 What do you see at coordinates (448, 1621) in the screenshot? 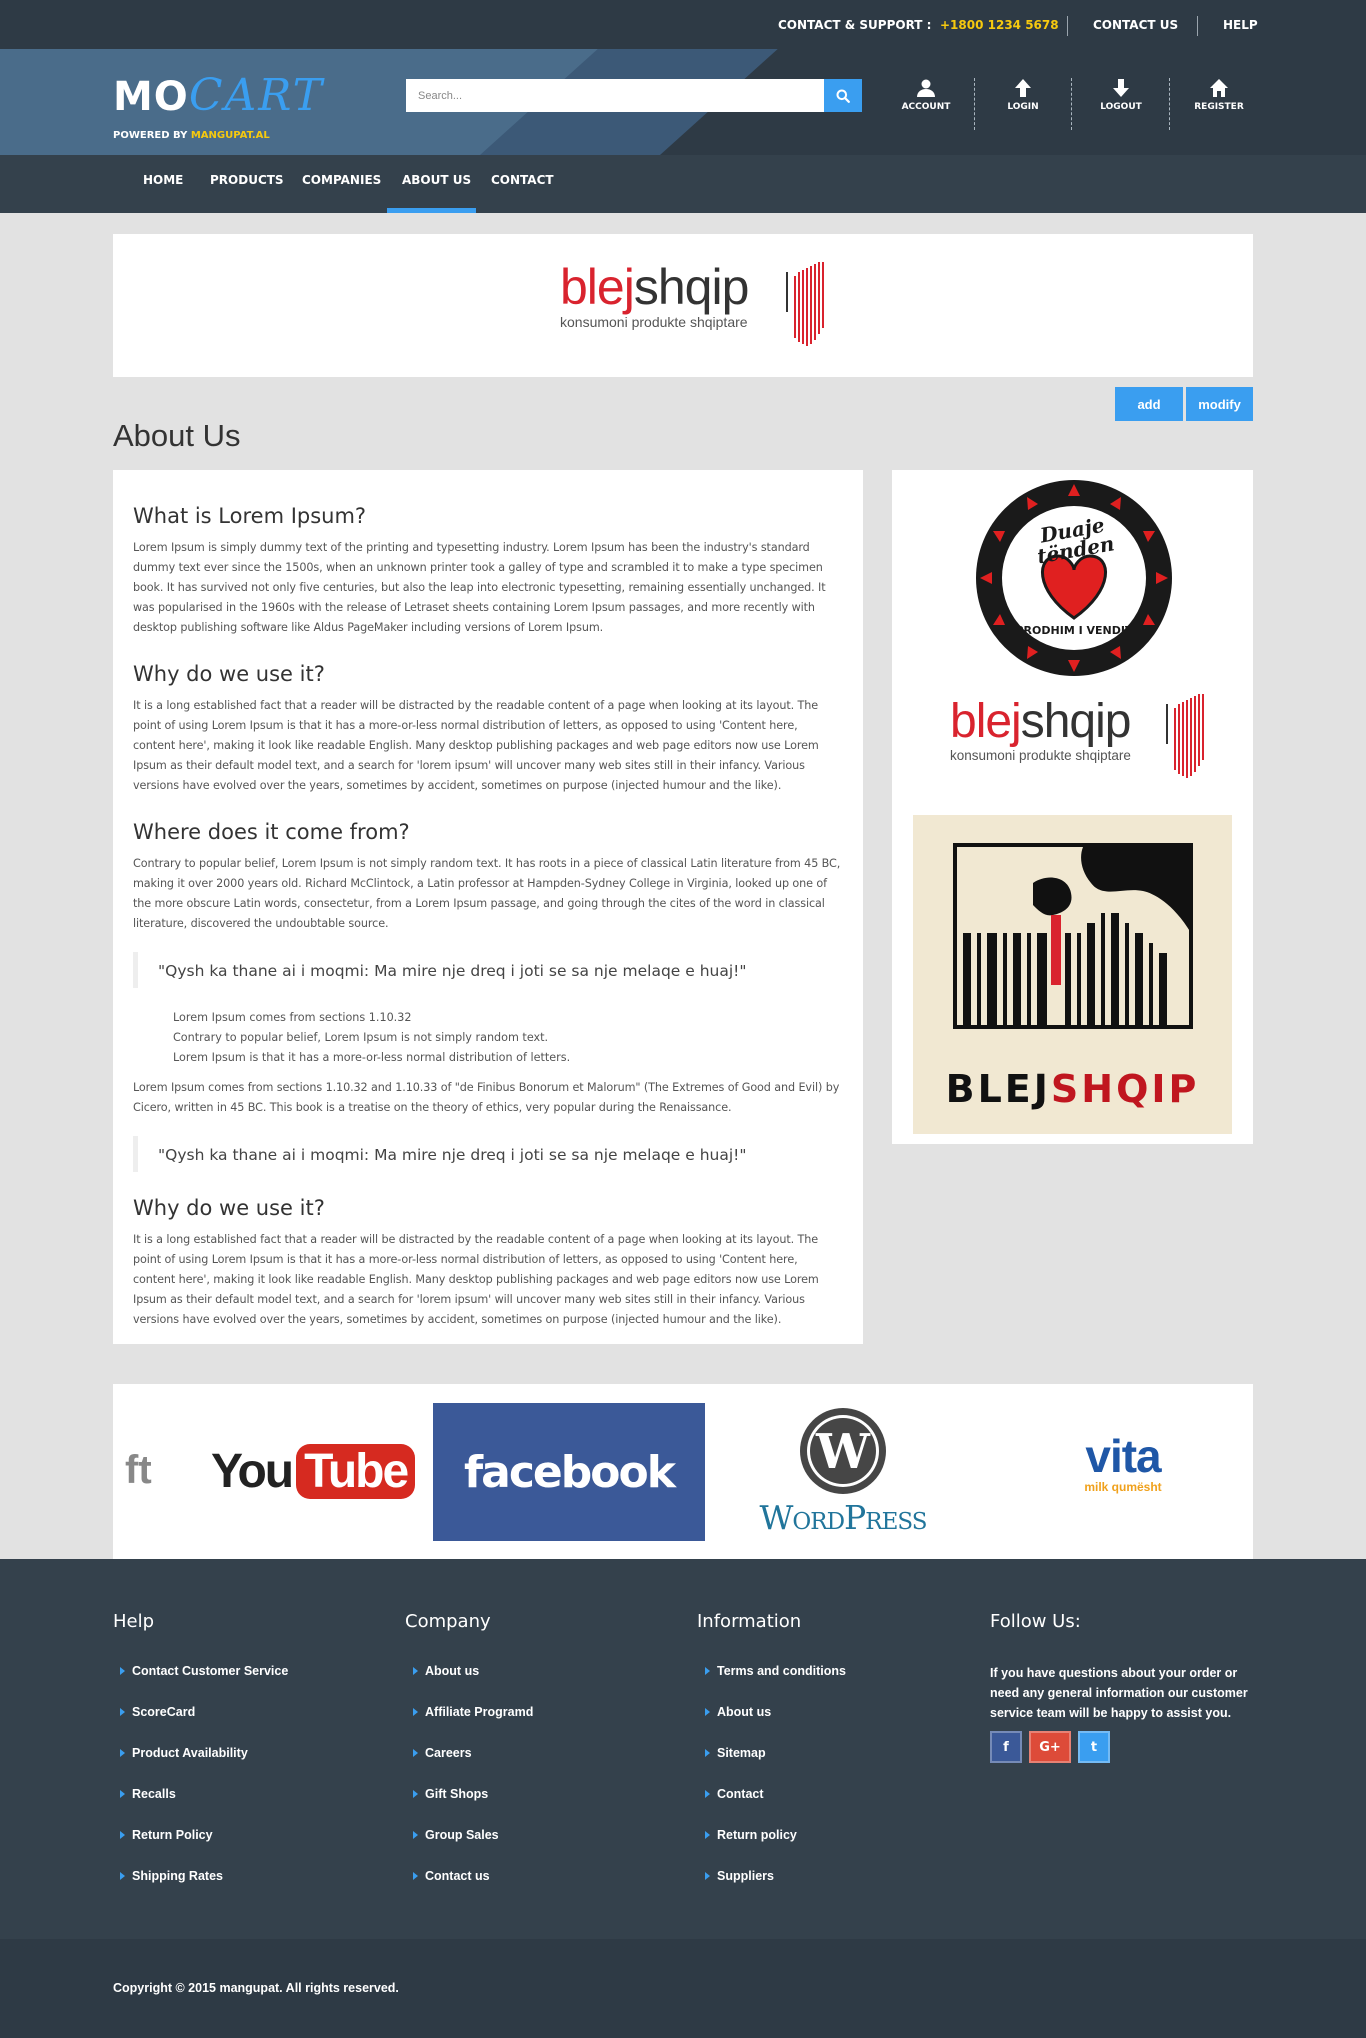
I see `footer-company-title: Company` at bounding box center [448, 1621].